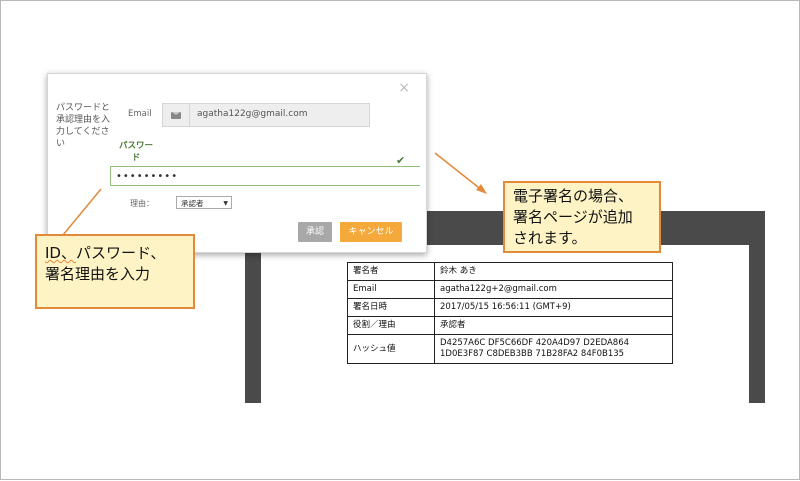  Describe the element at coordinates (550, 238) in the screenshot. I see `callout-right-line3: されます。` at that location.